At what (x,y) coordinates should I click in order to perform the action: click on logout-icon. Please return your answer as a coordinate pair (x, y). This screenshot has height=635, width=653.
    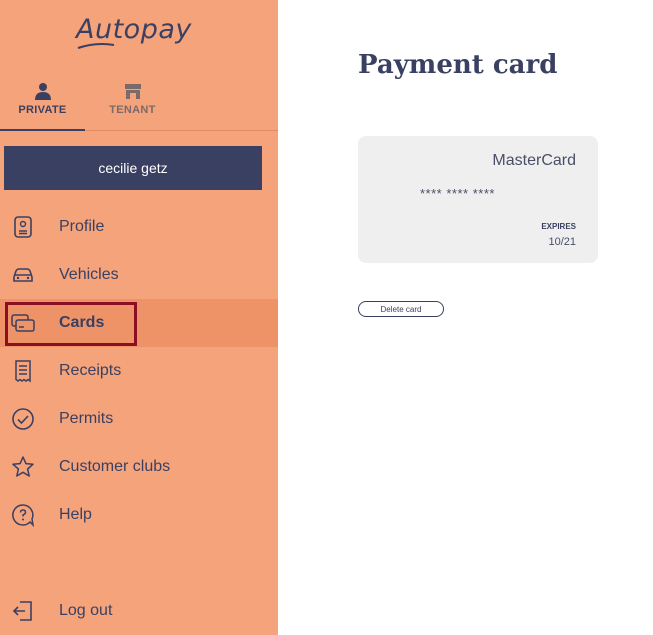
    Looking at the image, I should click on (22, 611).